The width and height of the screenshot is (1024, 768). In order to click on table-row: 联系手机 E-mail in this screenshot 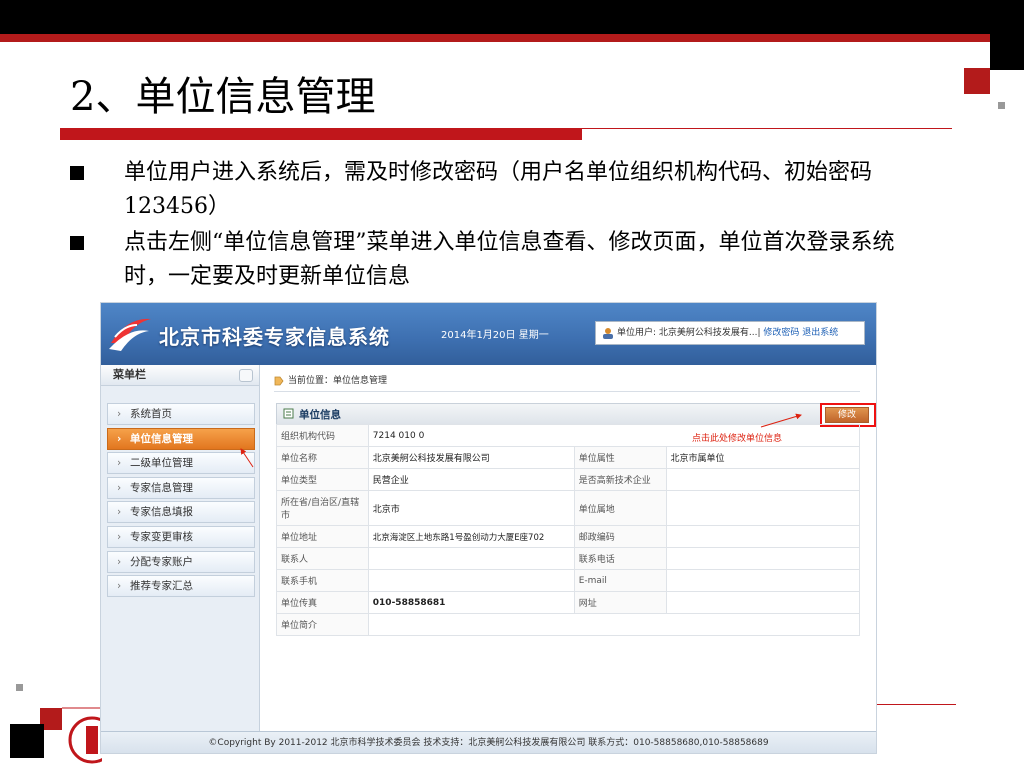, I will do `click(568, 580)`.